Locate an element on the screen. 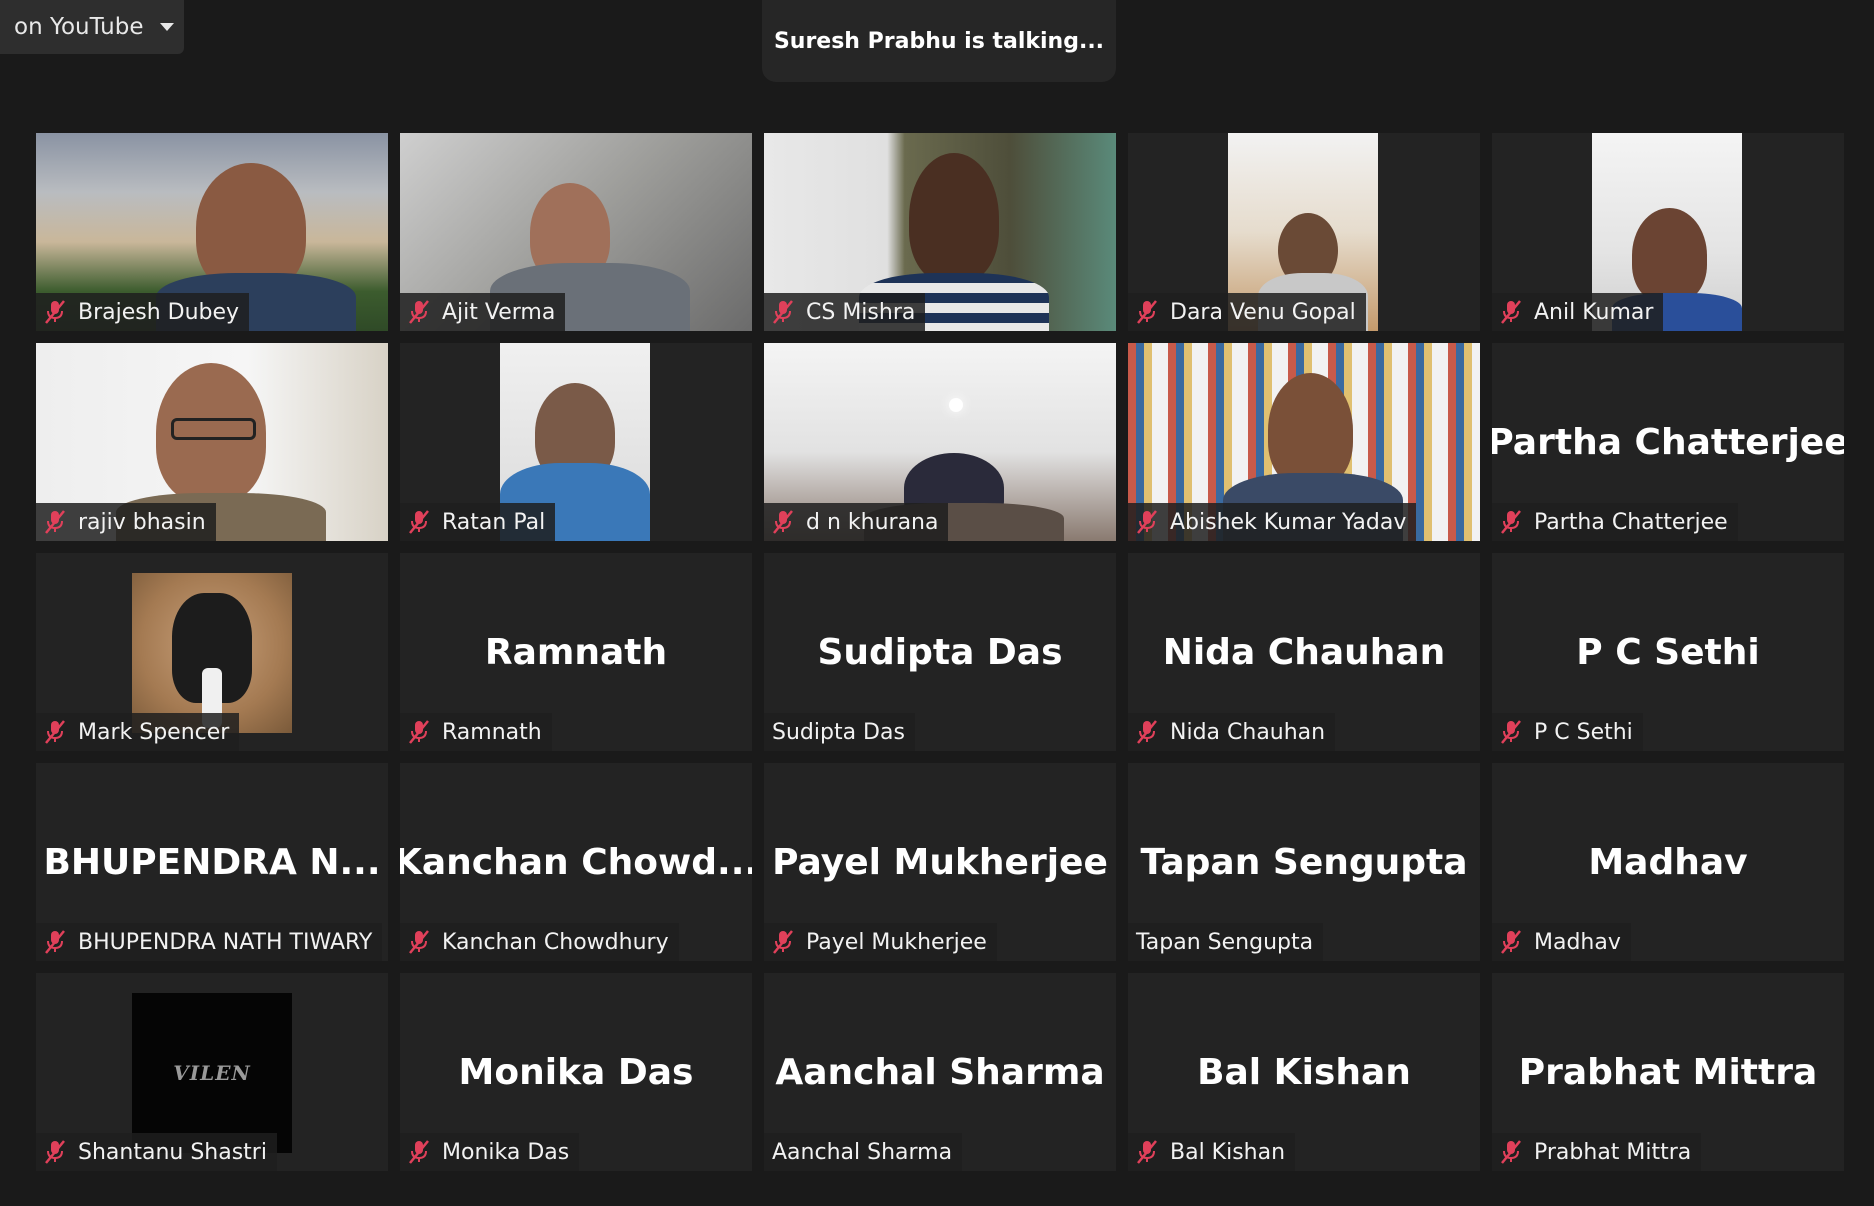  profile-picture: VILEN is located at coordinates (212, 1073).